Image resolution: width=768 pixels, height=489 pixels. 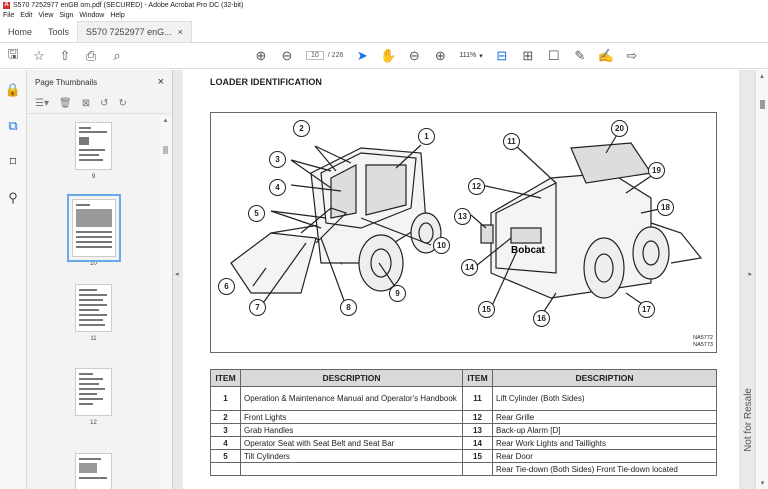 I want to click on item-description: Front Lights, so click(x=351, y=417).